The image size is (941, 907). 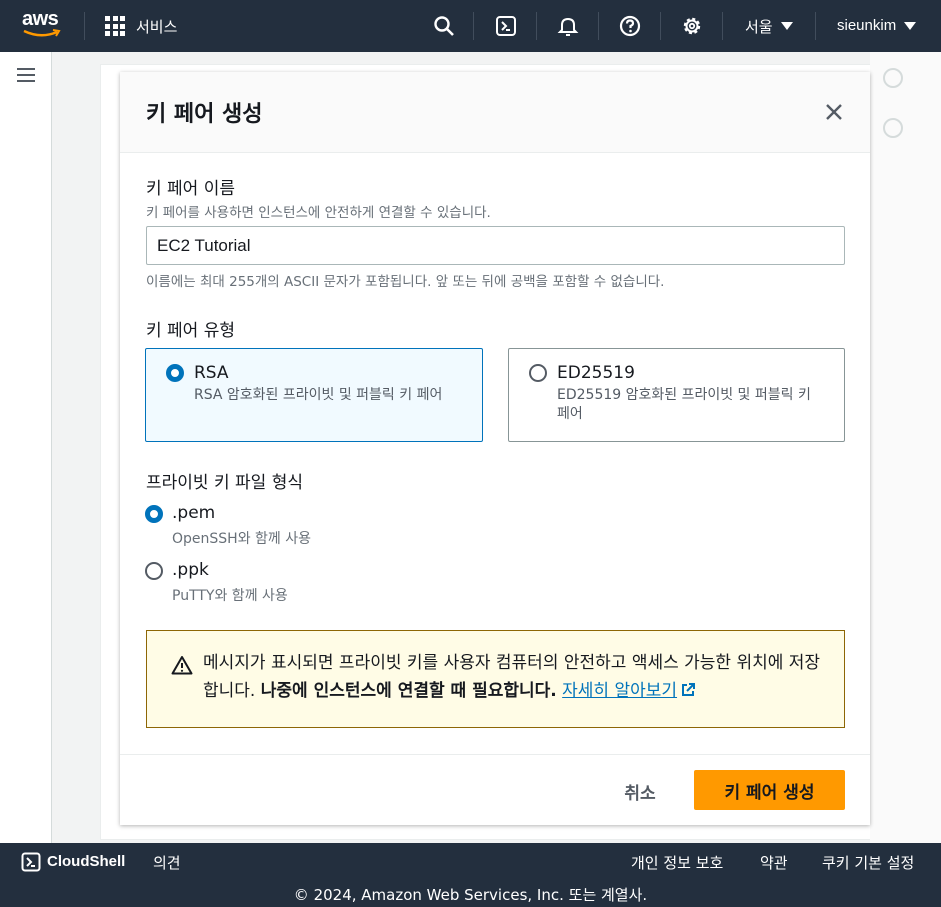 I want to click on key-pair-name-label: 키 페어 이름, so click(x=191, y=189).